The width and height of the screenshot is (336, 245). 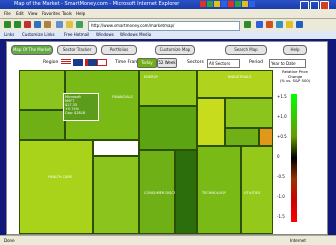 What do you see at coordinates (246, 50) in the screenshot?
I see `search-map-button: Search Map` at bounding box center [246, 50].